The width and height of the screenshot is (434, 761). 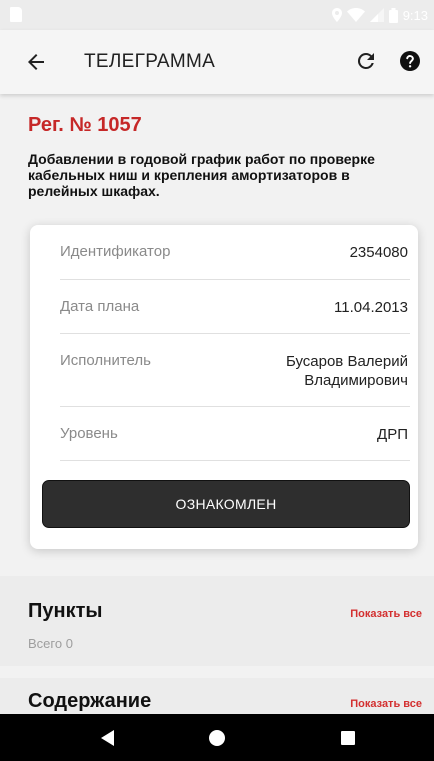 What do you see at coordinates (85, 125) in the screenshot?
I see `registration-number: Рег. № 1057` at bounding box center [85, 125].